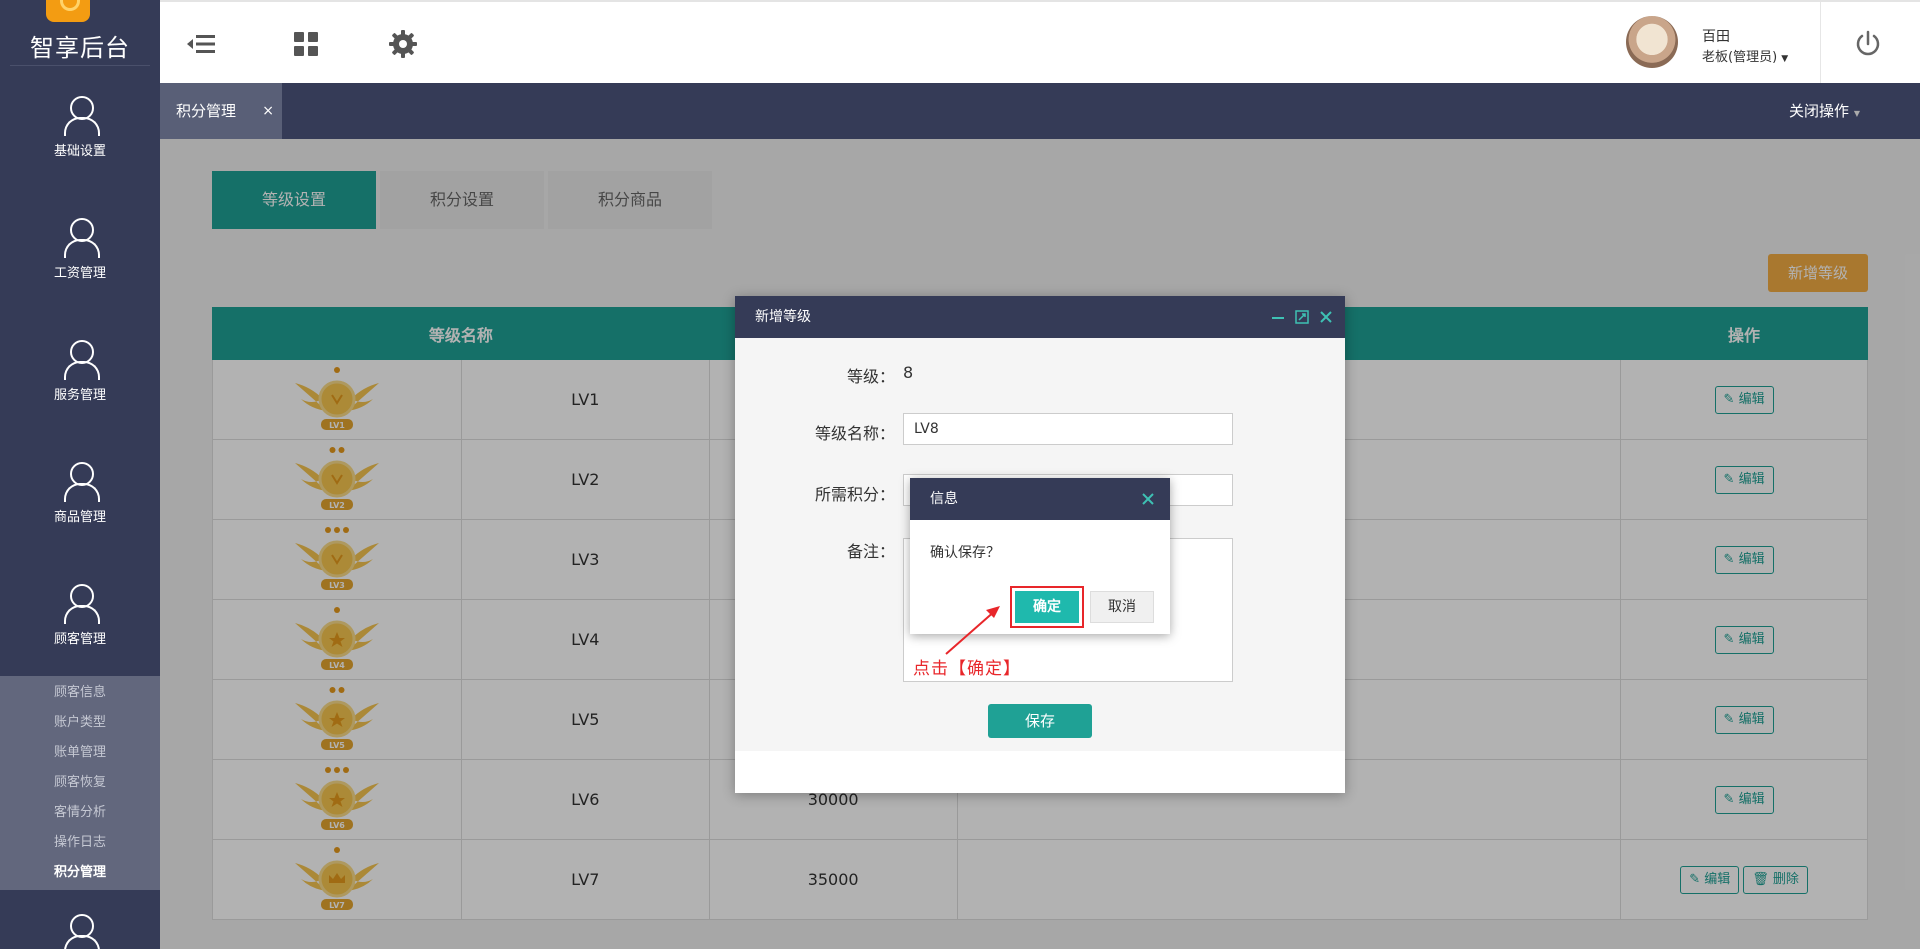  I want to click on confirm-title-bar: 信息, so click(1040, 499).